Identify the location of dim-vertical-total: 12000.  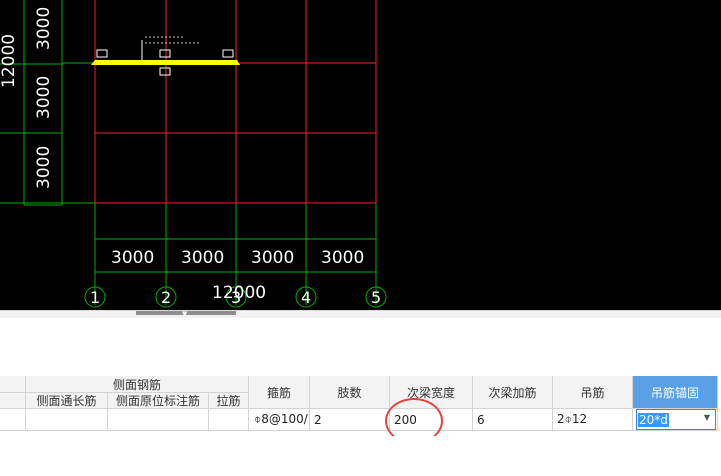
(9, 61).